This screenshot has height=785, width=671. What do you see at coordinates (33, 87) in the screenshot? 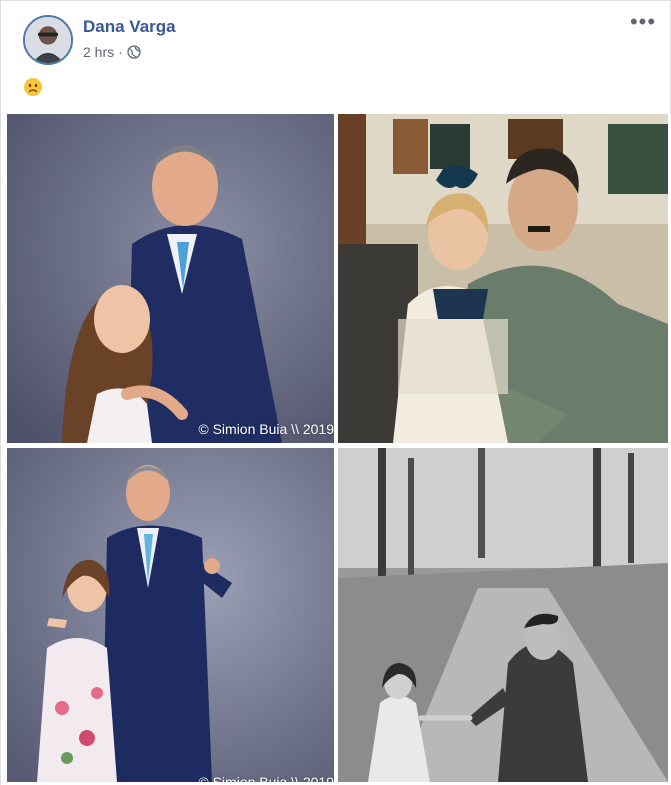
I see `sad-face-emoji-icon` at bounding box center [33, 87].